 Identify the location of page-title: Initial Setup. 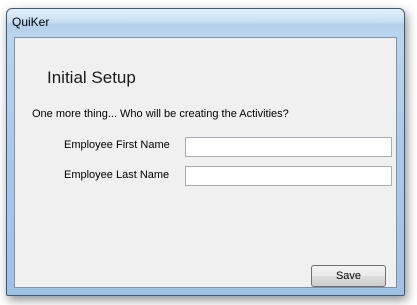
(91, 77).